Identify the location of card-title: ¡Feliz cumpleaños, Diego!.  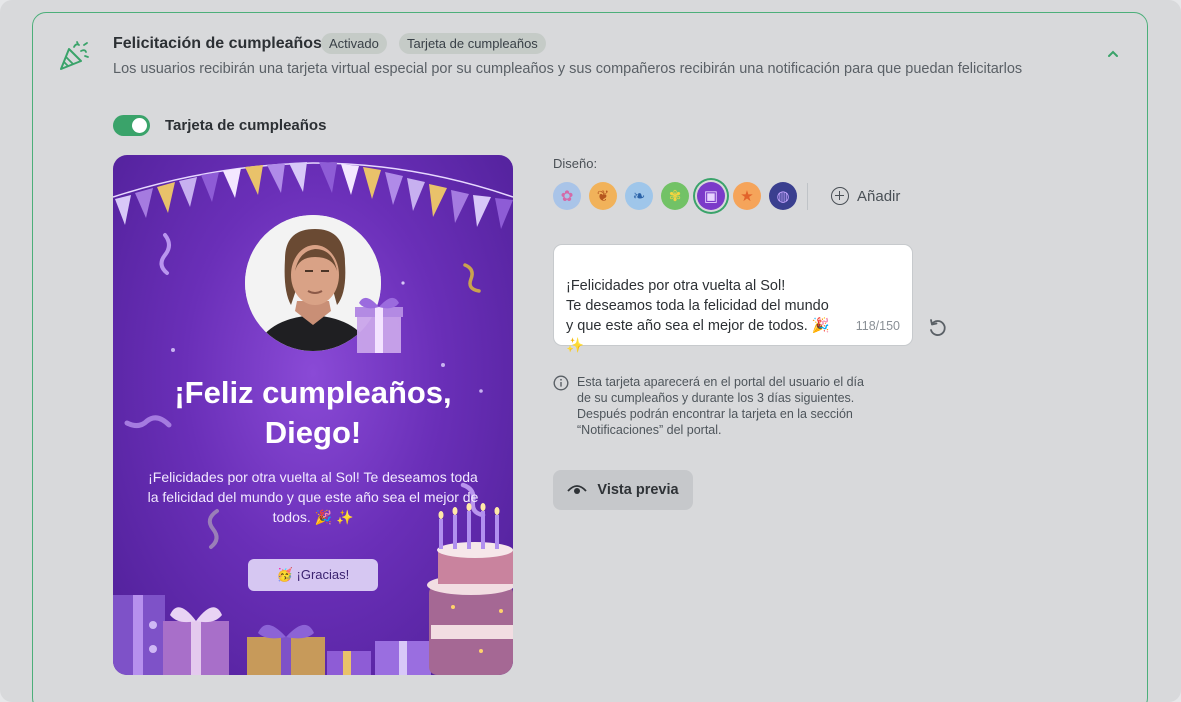
(313, 412).